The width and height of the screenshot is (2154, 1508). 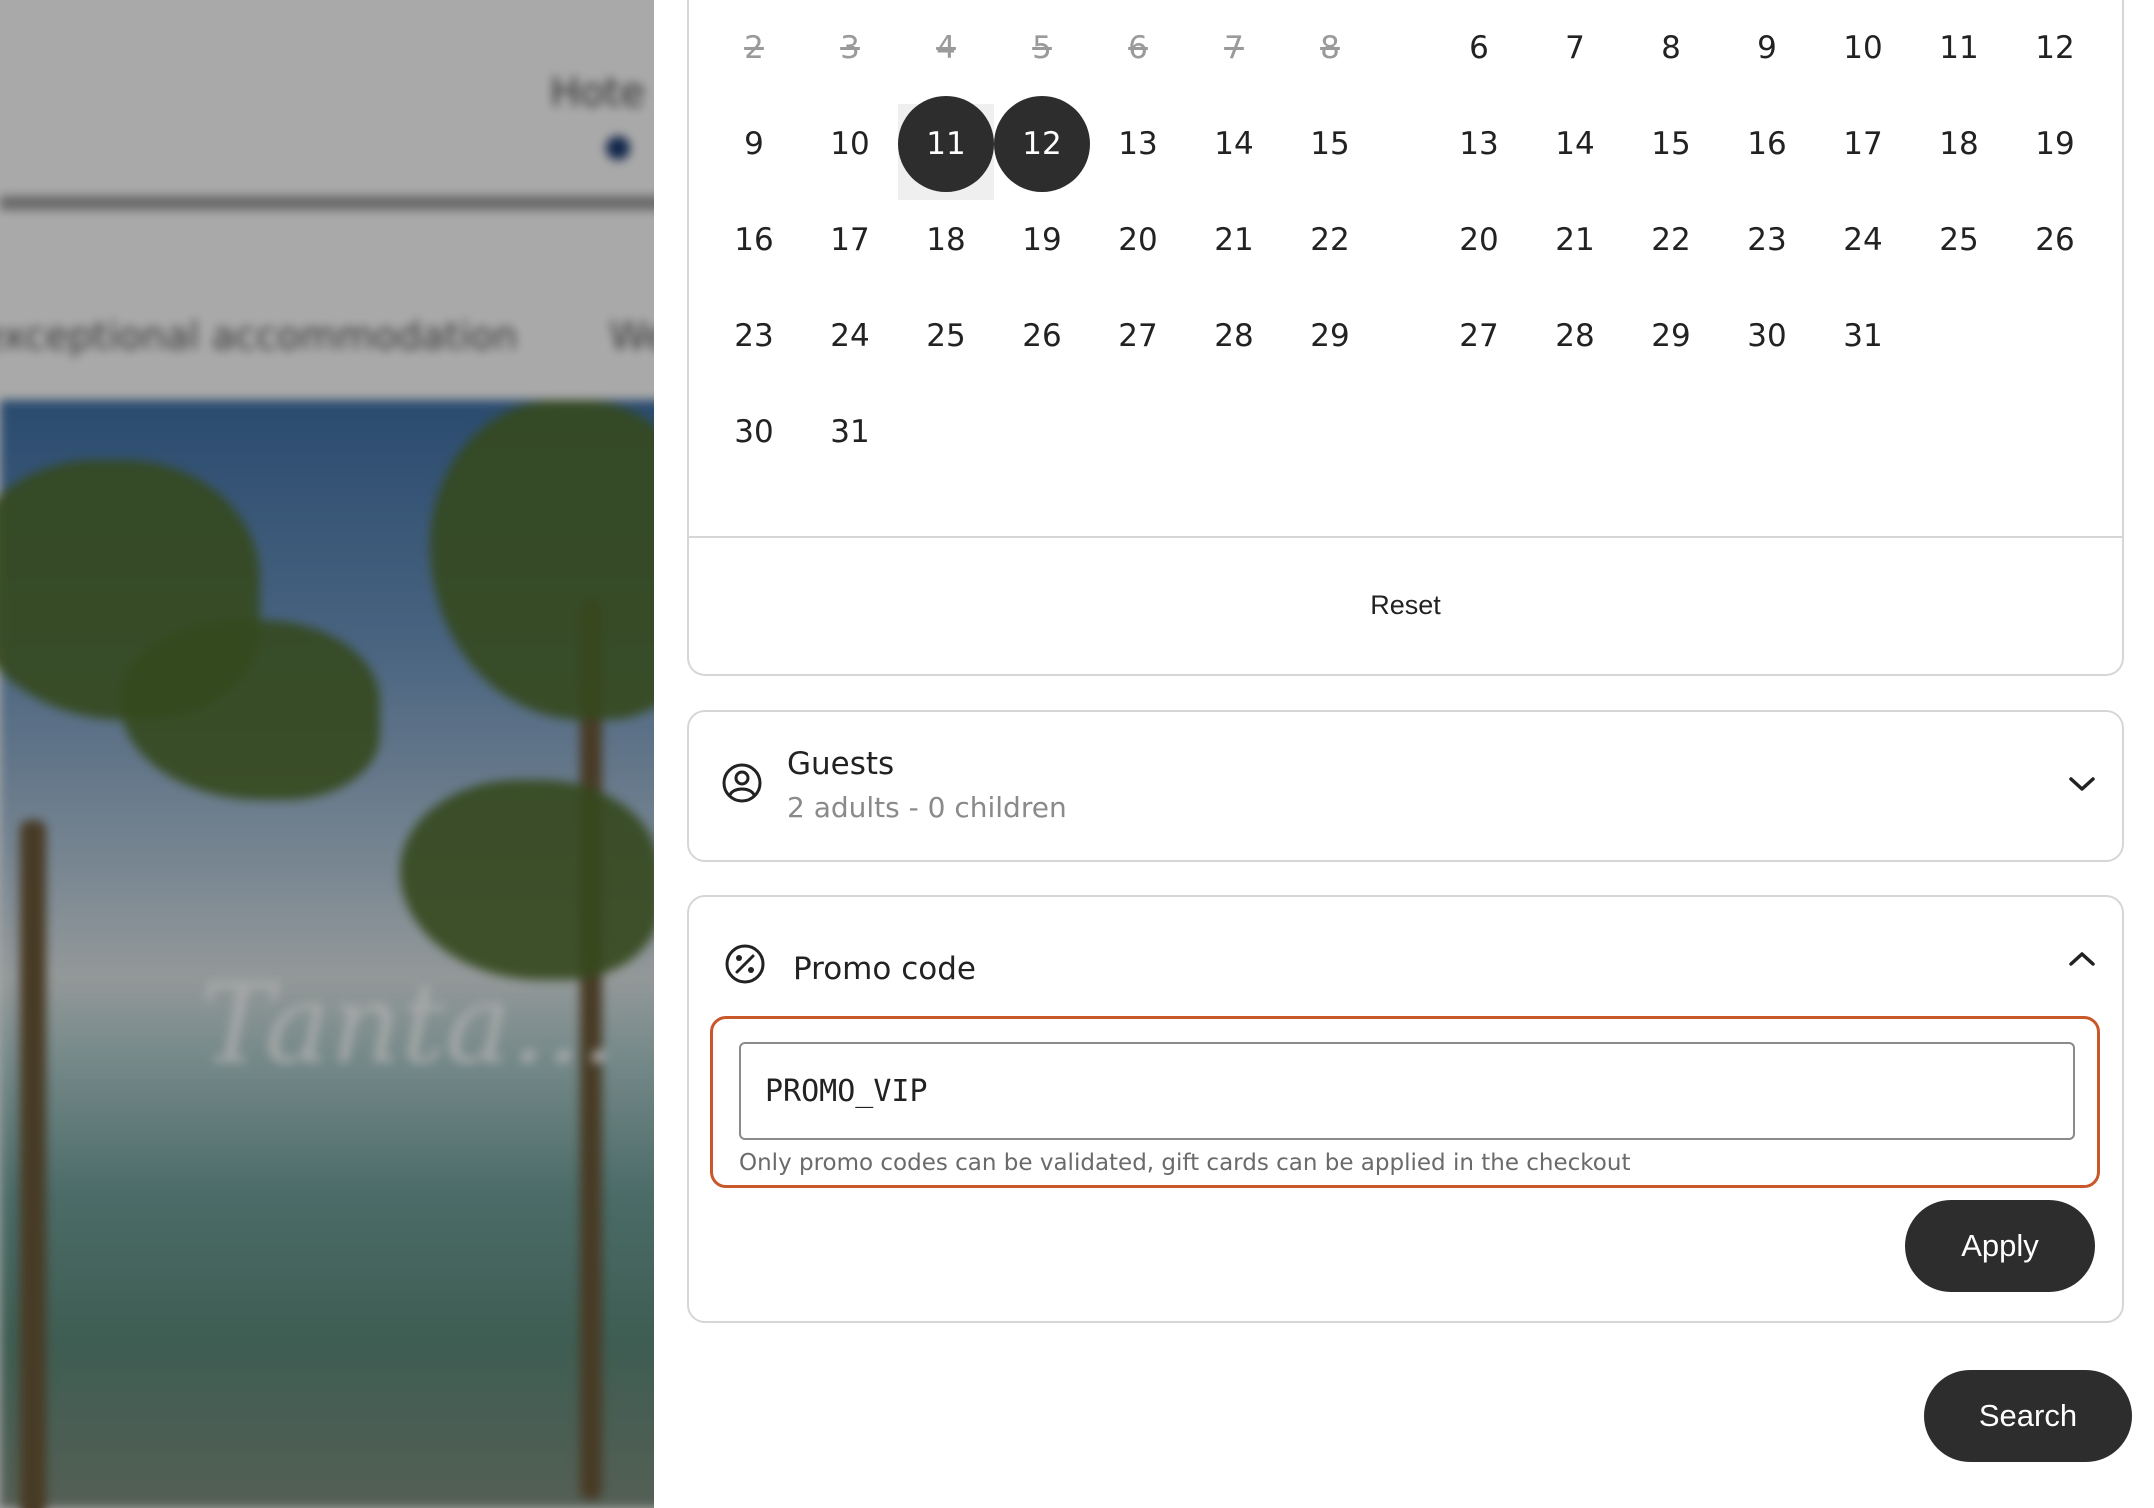 What do you see at coordinates (1671, 48) in the screenshot?
I see `calendar-day: 8` at bounding box center [1671, 48].